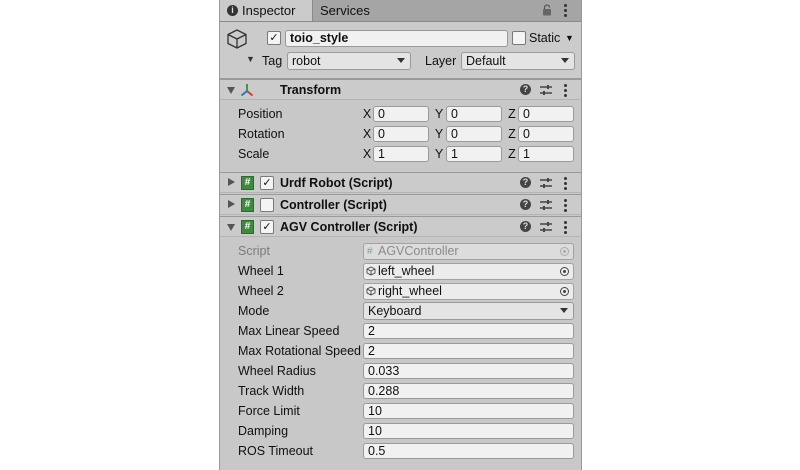 This screenshot has width=800, height=470. What do you see at coordinates (545, 38) in the screenshot?
I see `static-label: Static` at bounding box center [545, 38].